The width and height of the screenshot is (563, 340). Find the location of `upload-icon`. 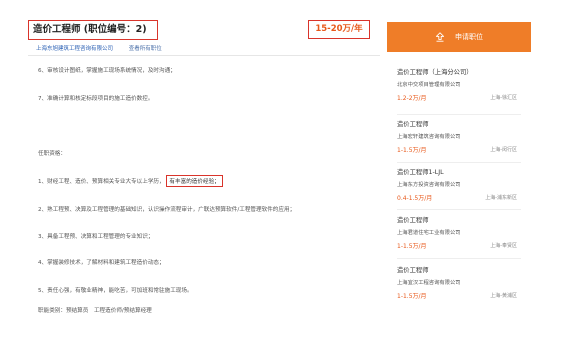

upload-icon is located at coordinates (440, 37).